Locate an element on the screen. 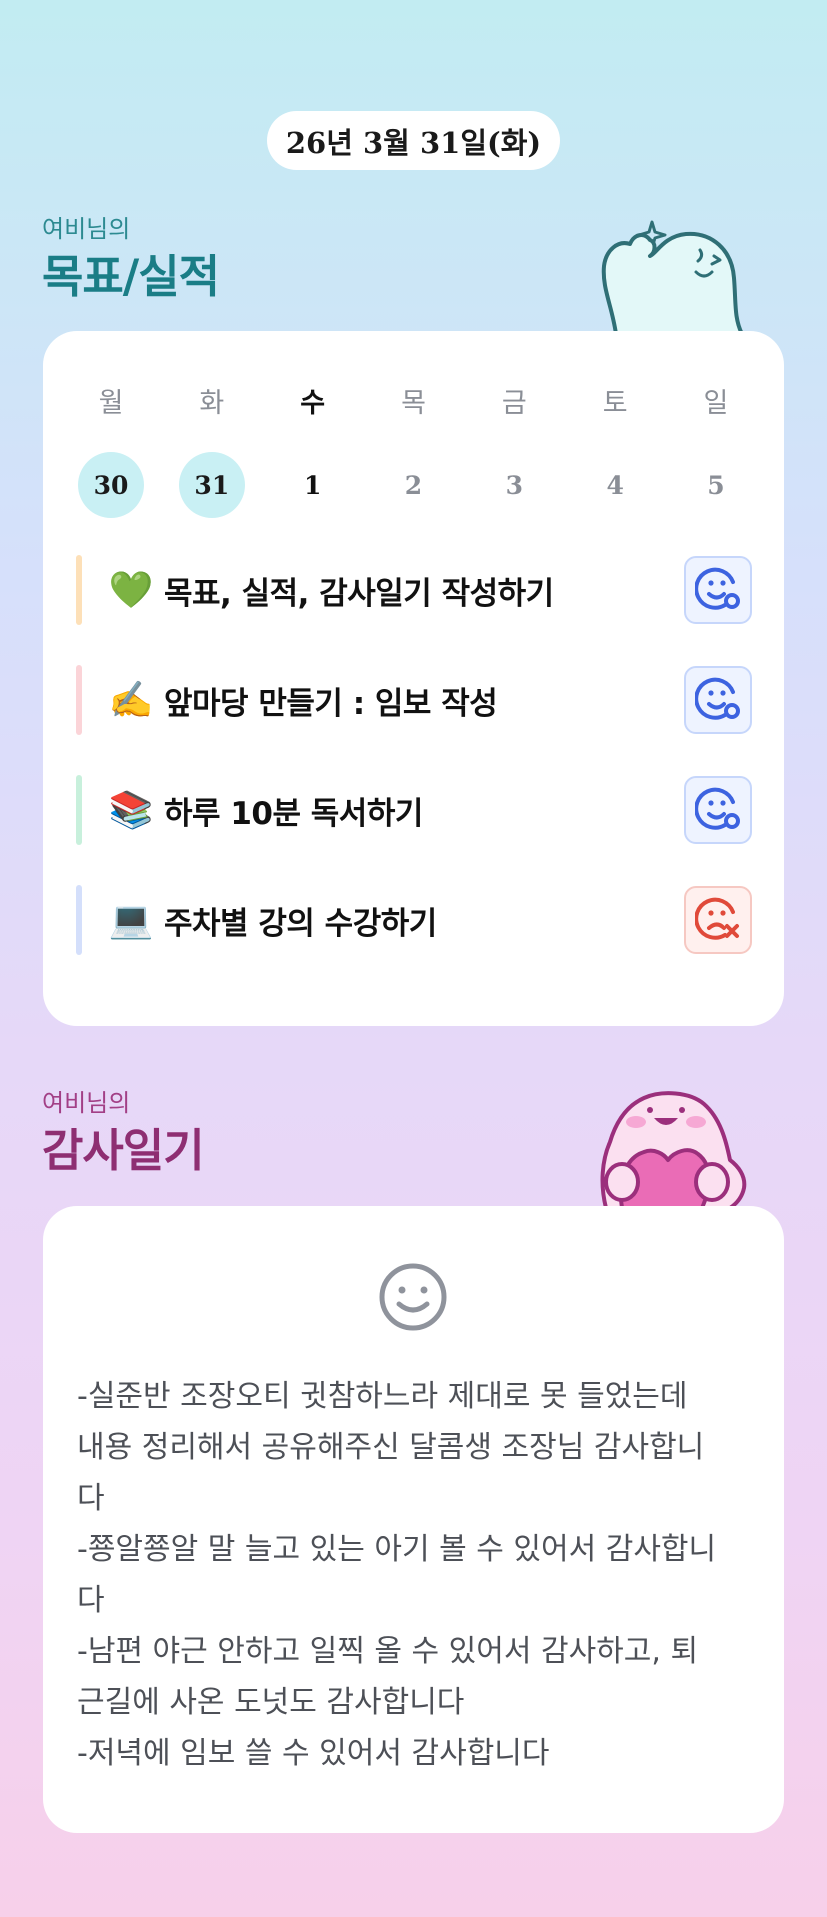 The width and height of the screenshot is (827, 1917). week-calendar: 월 30 화 31 수 1 목 2 금 3 토 4 일 5 is located at coordinates (413, 449).